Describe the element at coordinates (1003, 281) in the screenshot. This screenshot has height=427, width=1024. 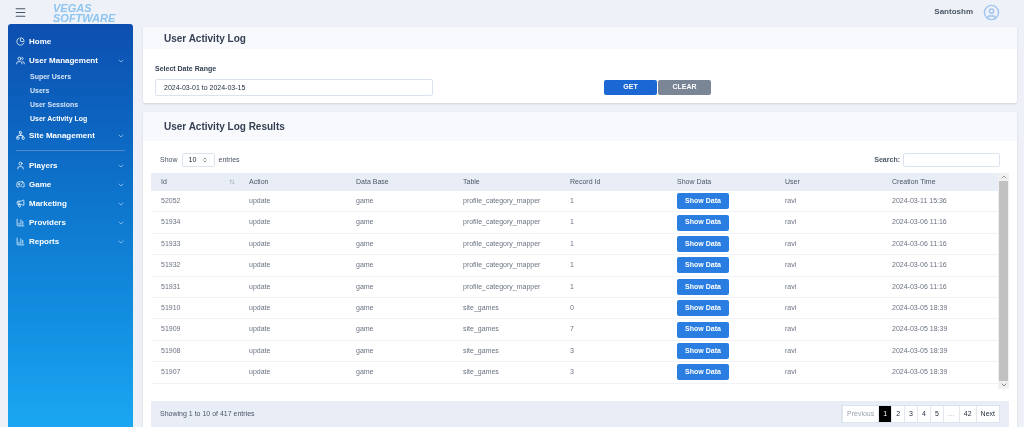
I see `scrollbar` at that location.